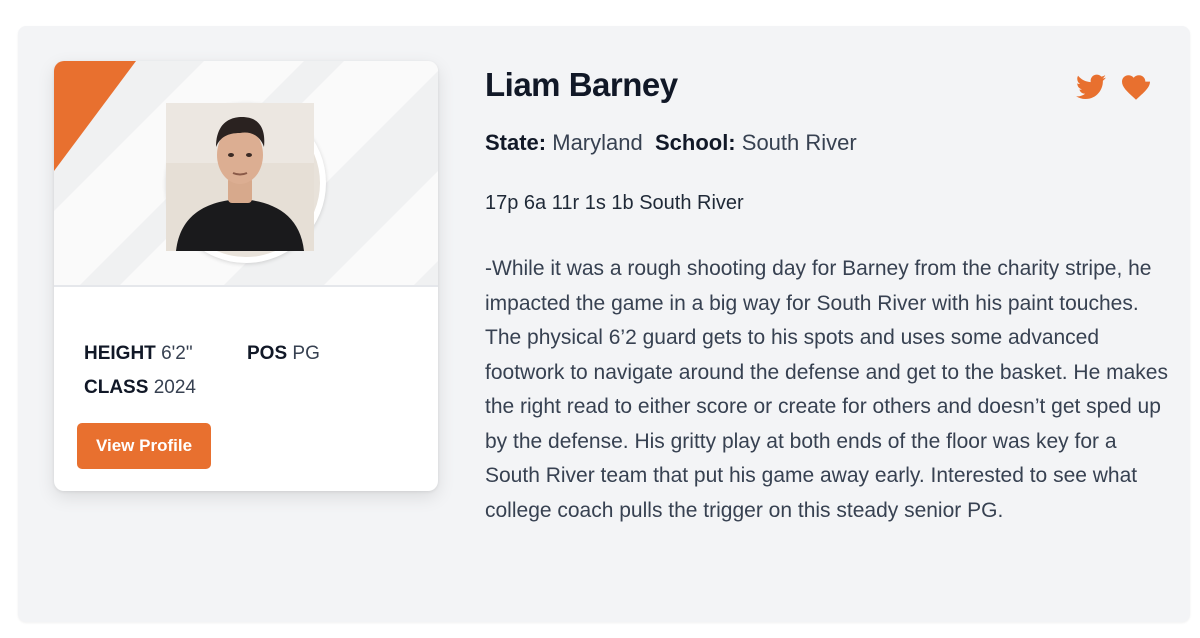 The width and height of the screenshot is (1200, 638). What do you see at coordinates (267, 353) in the screenshot?
I see `pos-label: POS` at bounding box center [267, 353].